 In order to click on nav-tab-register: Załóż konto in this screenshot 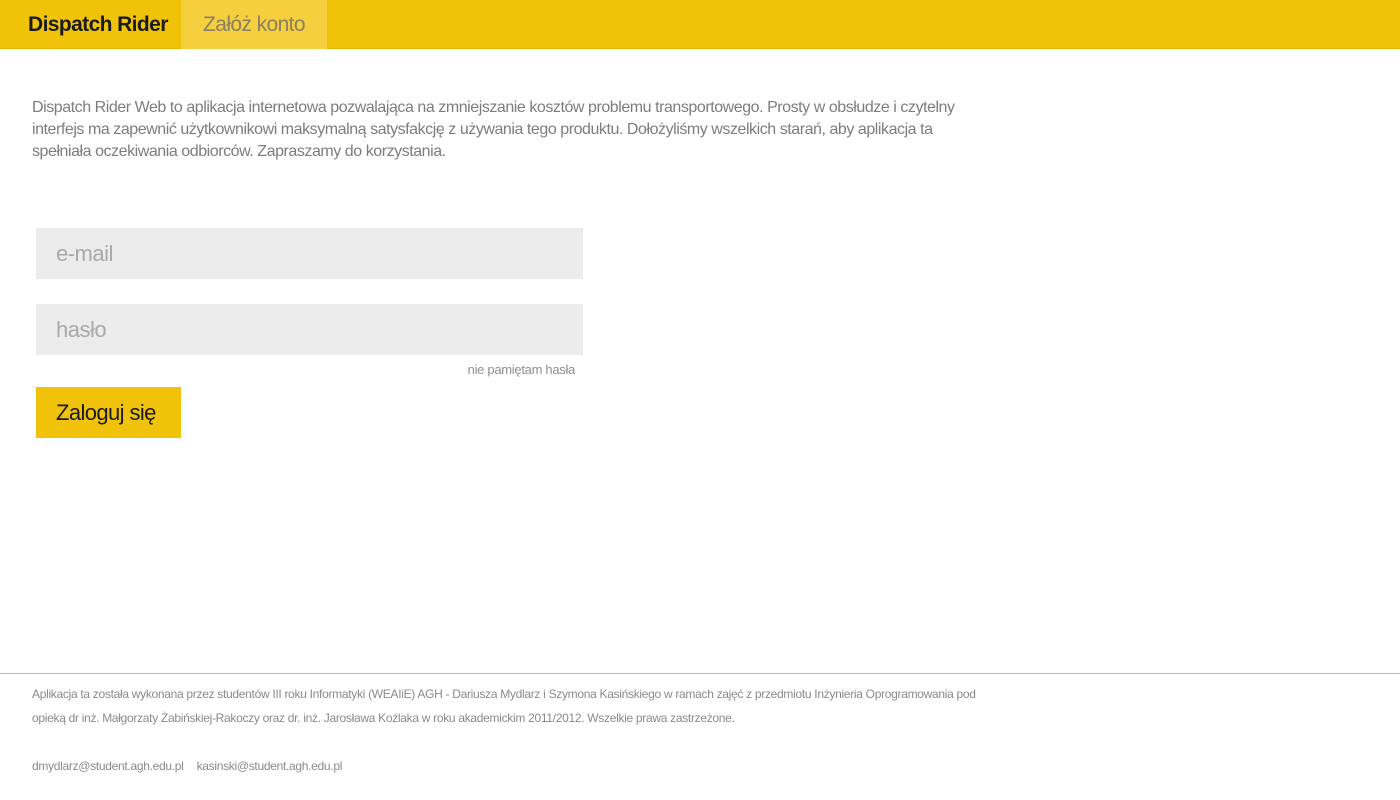, I will do `click(254, 24)`.